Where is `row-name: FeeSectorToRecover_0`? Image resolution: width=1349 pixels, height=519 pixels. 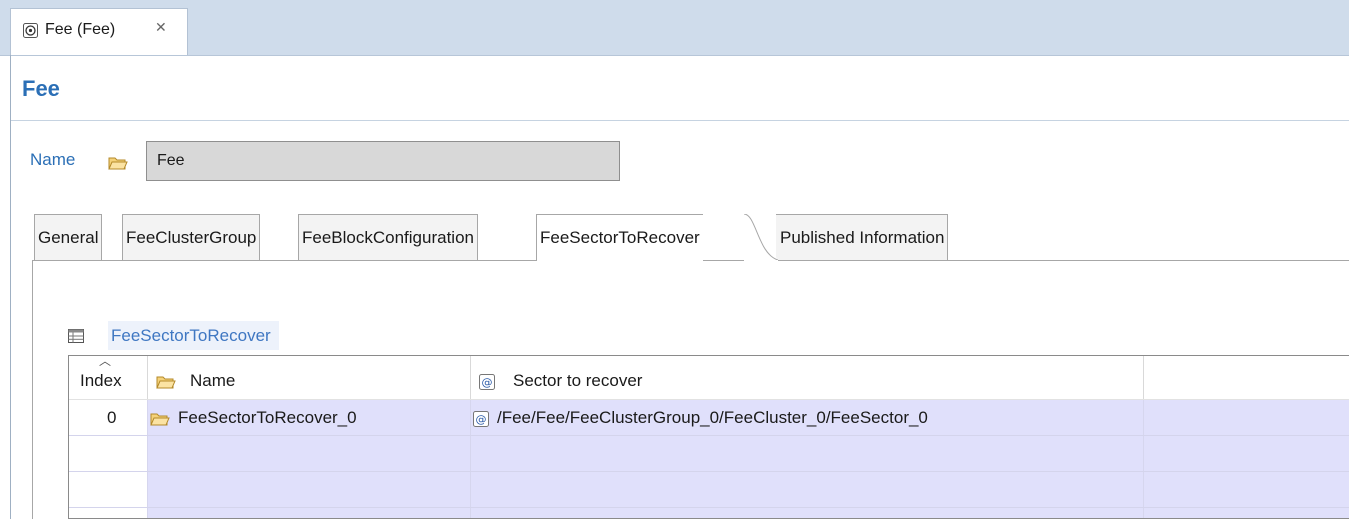 row-name: FeeSectorToRecover_0 is located at coordinates (267, 417).